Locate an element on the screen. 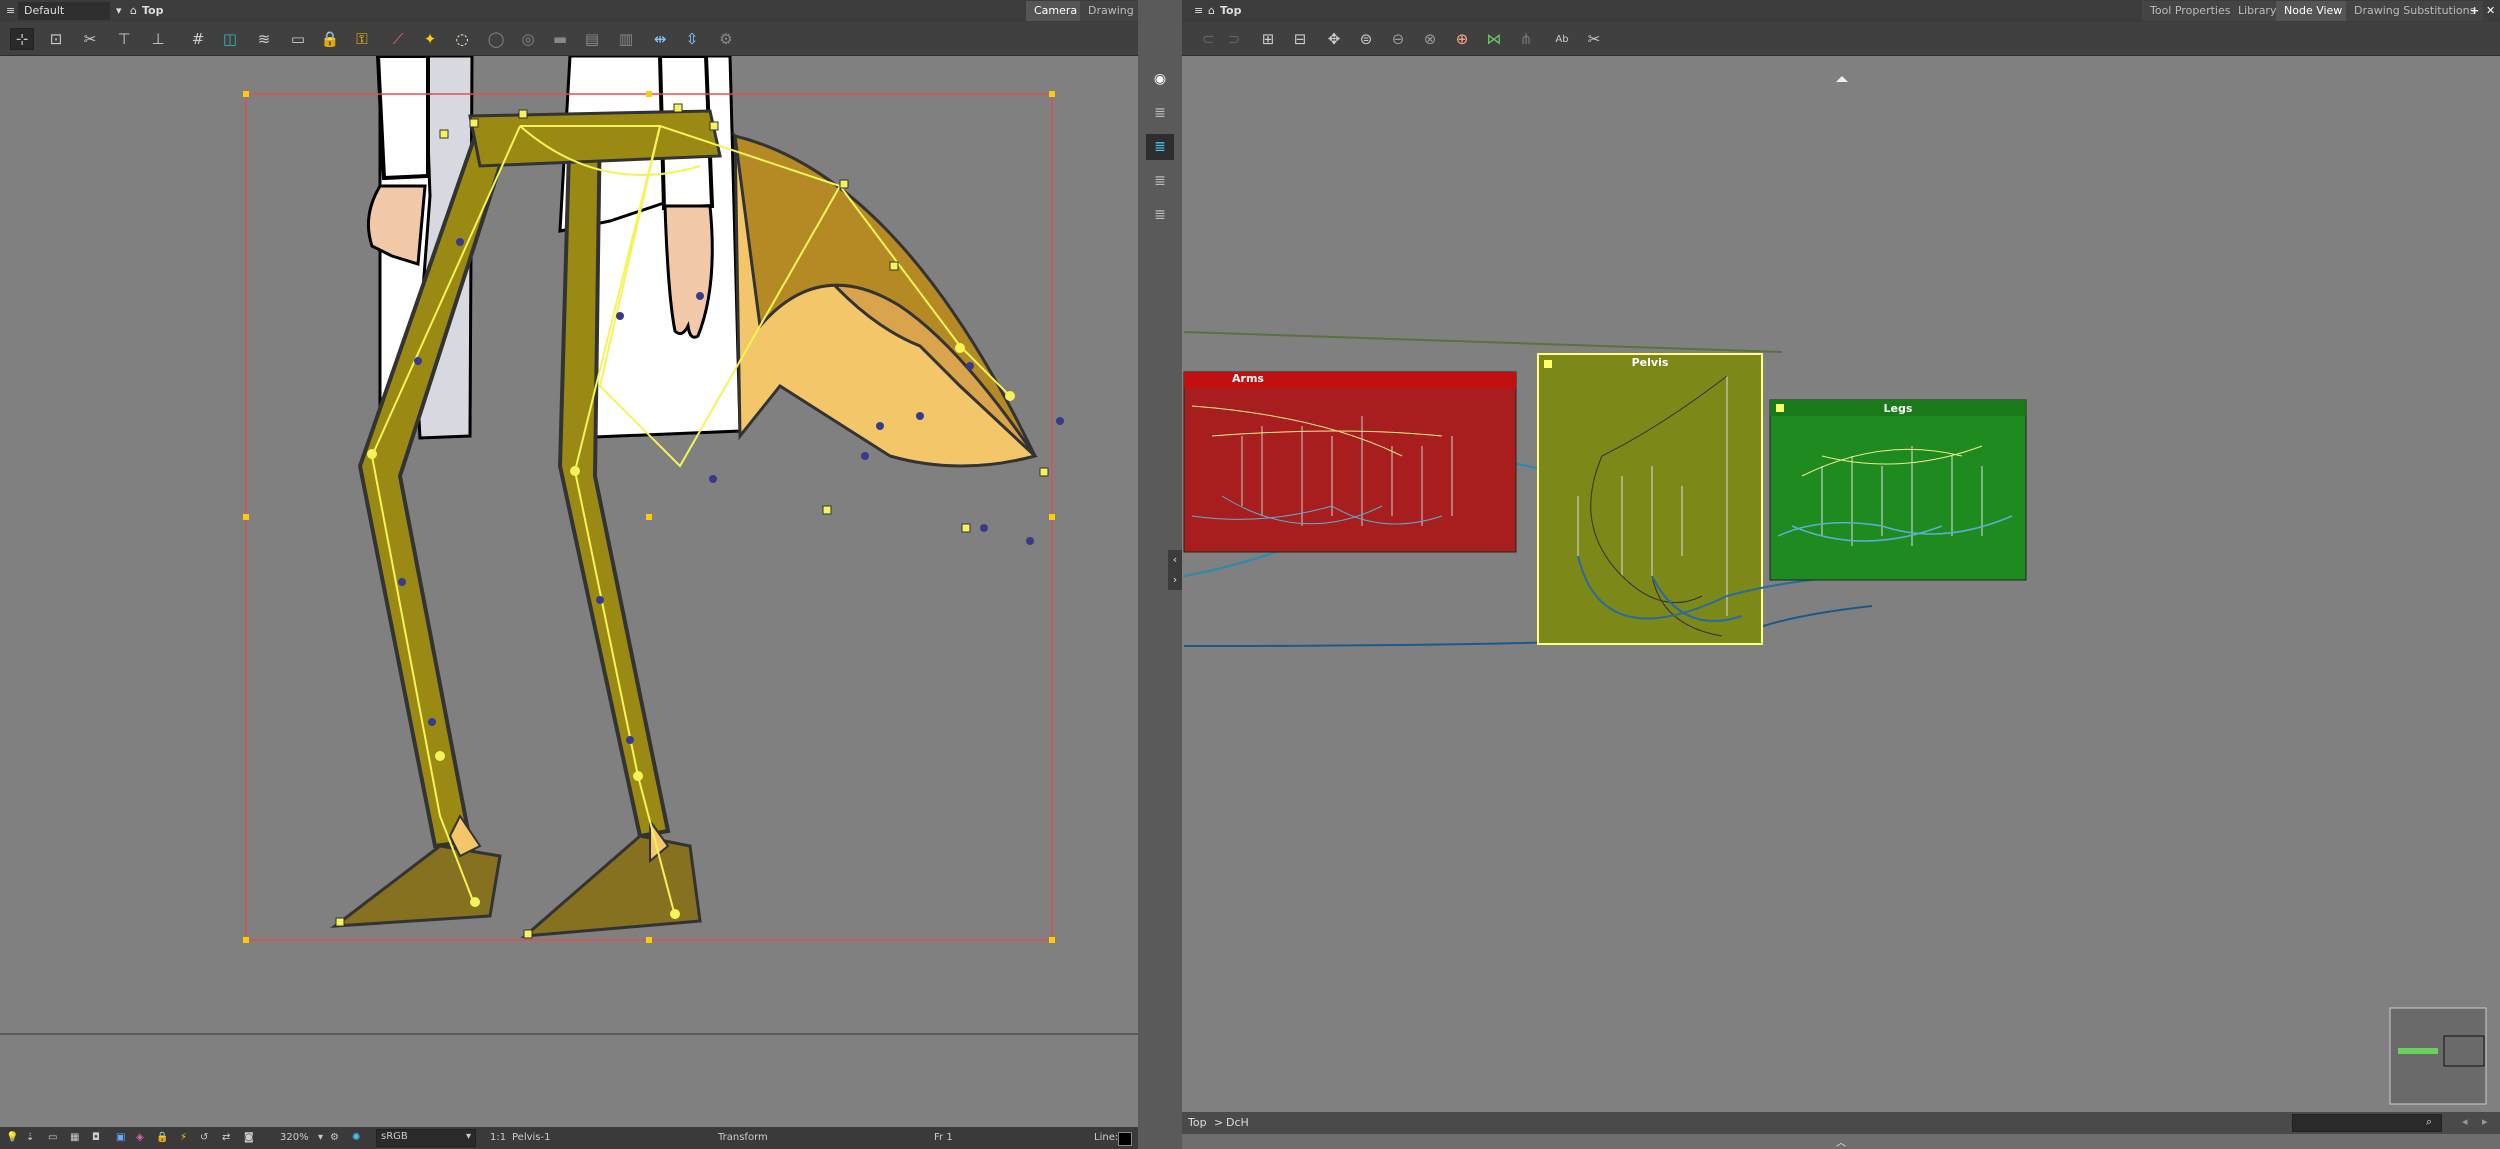  frame-icon: ▭ is located at coordinates (52, 1138).